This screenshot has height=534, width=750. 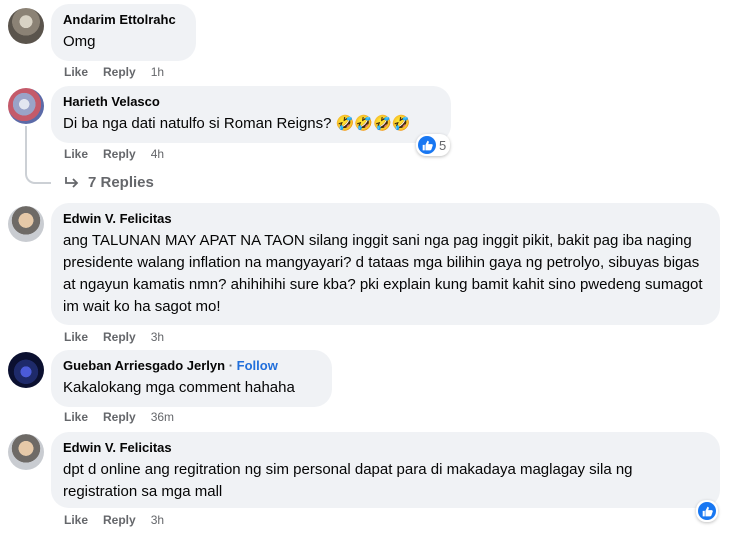 What do you see at coordinates (157, 72) in the screenshot?
I see `comment-timestamp: 1h` at bounding box center [157, 72].